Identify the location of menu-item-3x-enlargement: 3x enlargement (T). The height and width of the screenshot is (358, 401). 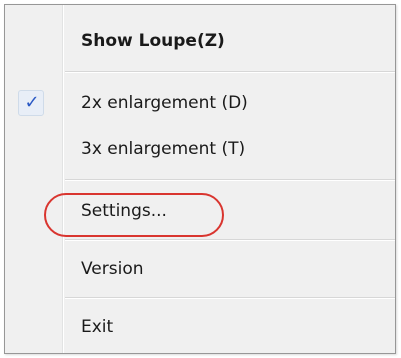
(200, 149).